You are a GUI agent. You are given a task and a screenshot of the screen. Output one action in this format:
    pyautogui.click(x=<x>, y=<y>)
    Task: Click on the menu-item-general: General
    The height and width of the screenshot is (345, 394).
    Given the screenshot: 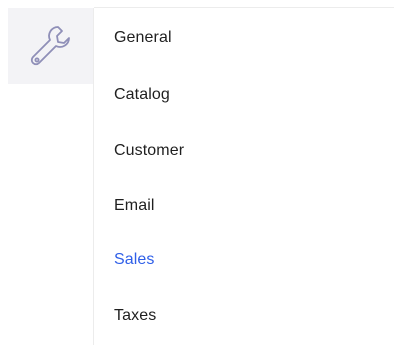 What is the action you would take?
    pyautogui.click(x=143, y=38)
    